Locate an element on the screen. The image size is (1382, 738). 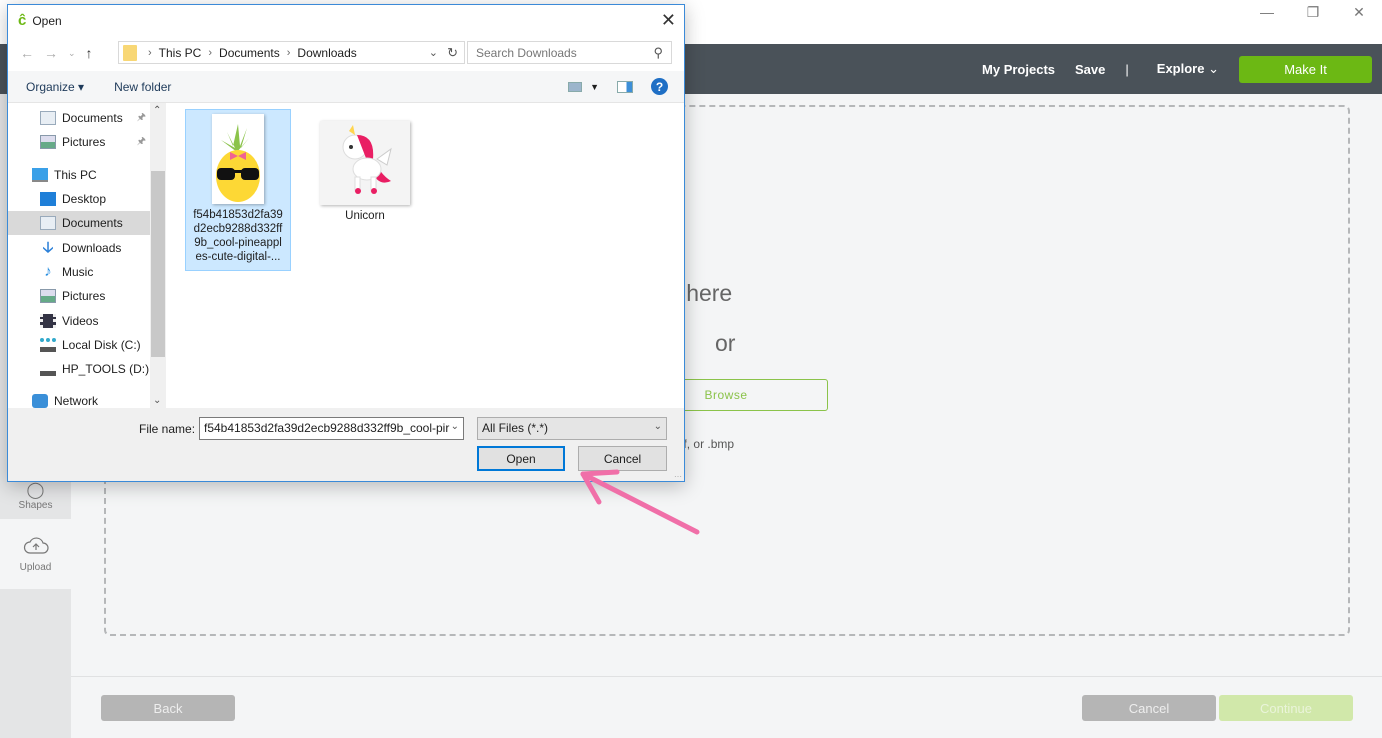
nav-label: HP_TOOLS (D:) is located at coordinates (106, 369).